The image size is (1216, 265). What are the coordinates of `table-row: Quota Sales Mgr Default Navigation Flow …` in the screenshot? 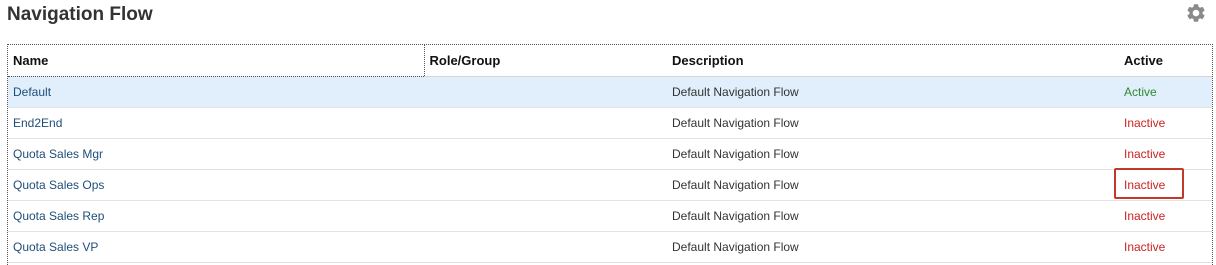 It's located at (610, 154).